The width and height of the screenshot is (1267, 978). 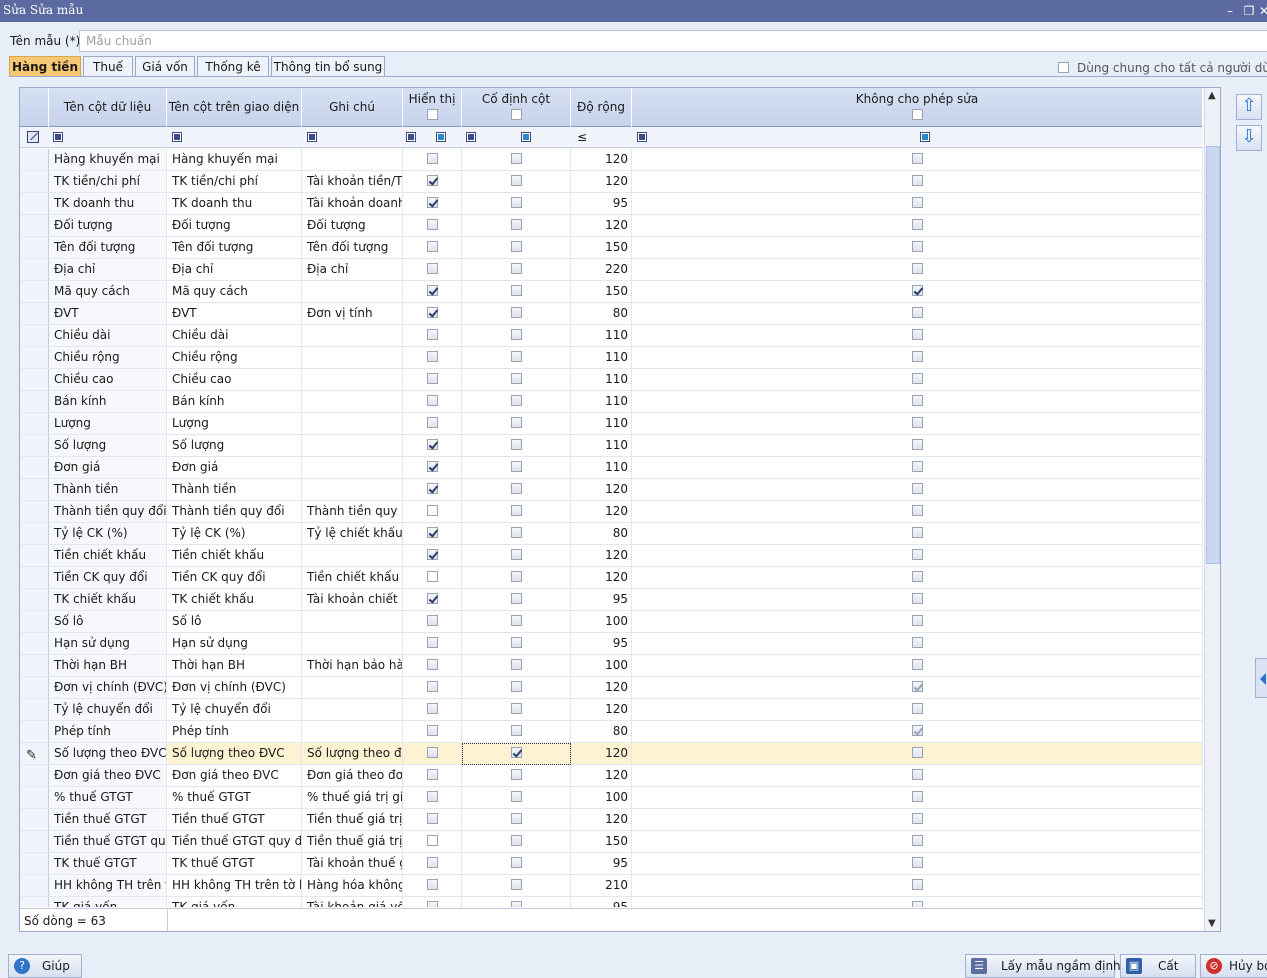 I want to click on cell-ui-name: Tiền chiết khấu, so click(x=234, y=555).